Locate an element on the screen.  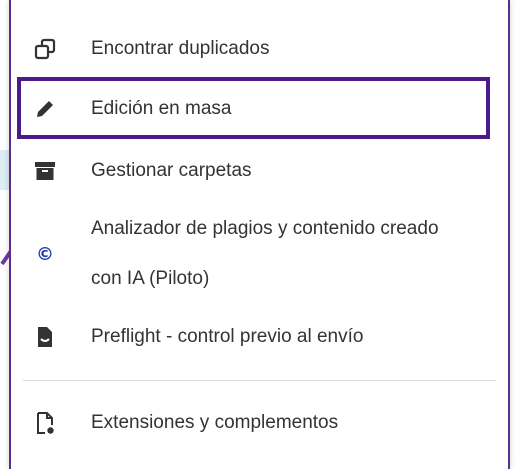
menu-item-label: Gestionar carpetas is located at coordinates (171, 170).